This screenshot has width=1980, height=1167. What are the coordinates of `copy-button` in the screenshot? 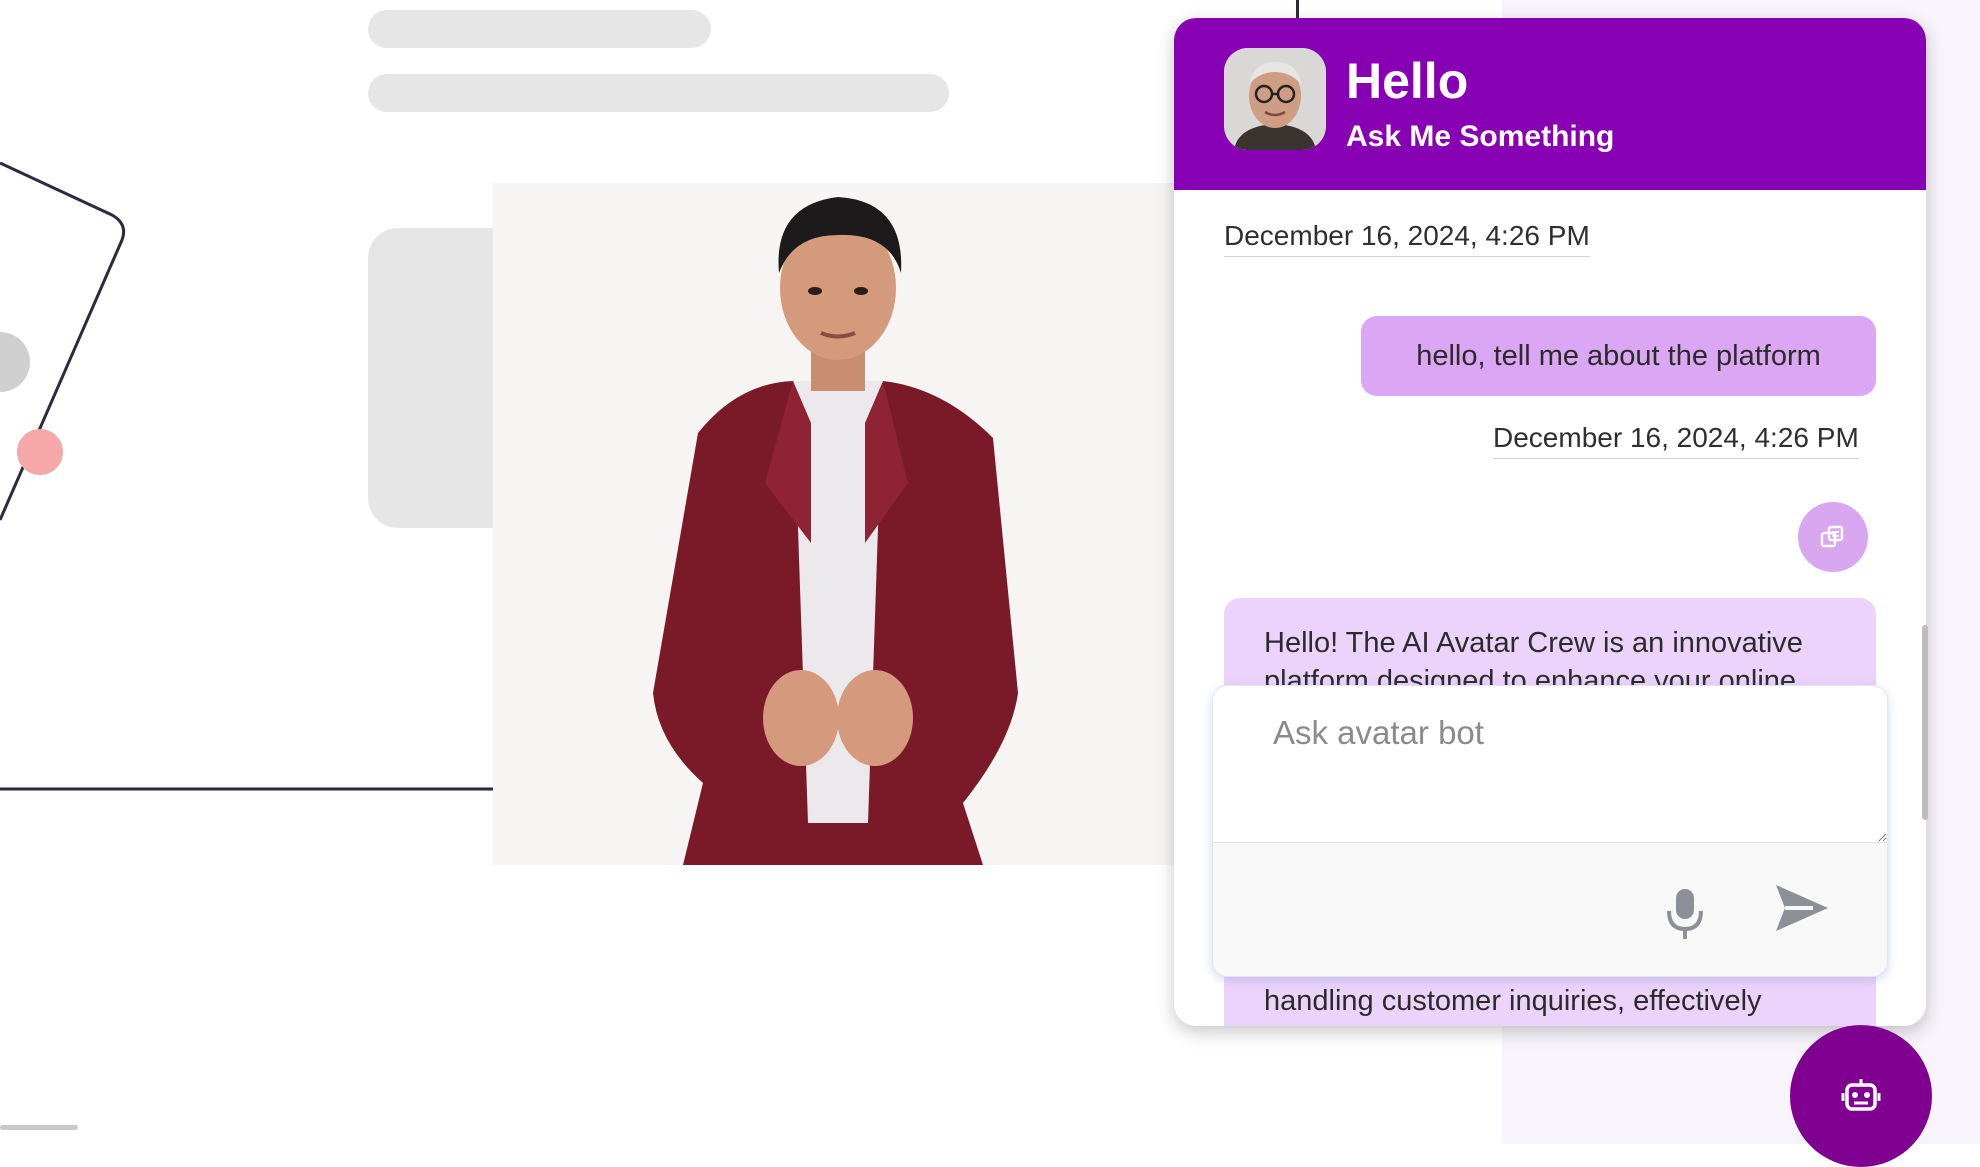 It's located at (1833, 537).